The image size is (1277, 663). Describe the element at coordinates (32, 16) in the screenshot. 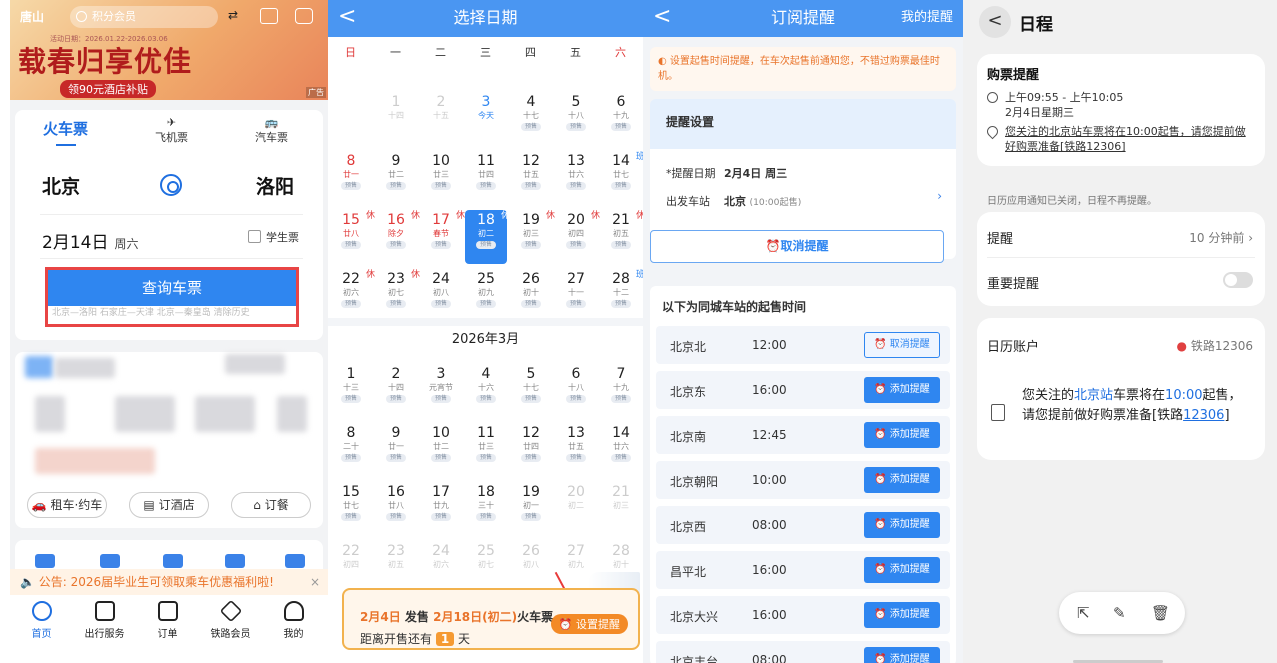

I see `city-selector: 唐山` at that location.